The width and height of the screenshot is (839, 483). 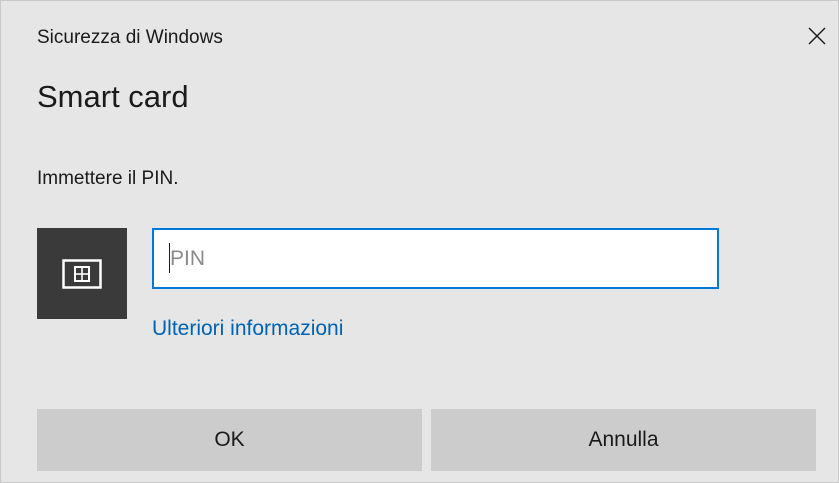 What do you see at coordinates (113, 96) in the screenshot?
I see `dialog-heading: Smart card` at bounding box center [113, 96].